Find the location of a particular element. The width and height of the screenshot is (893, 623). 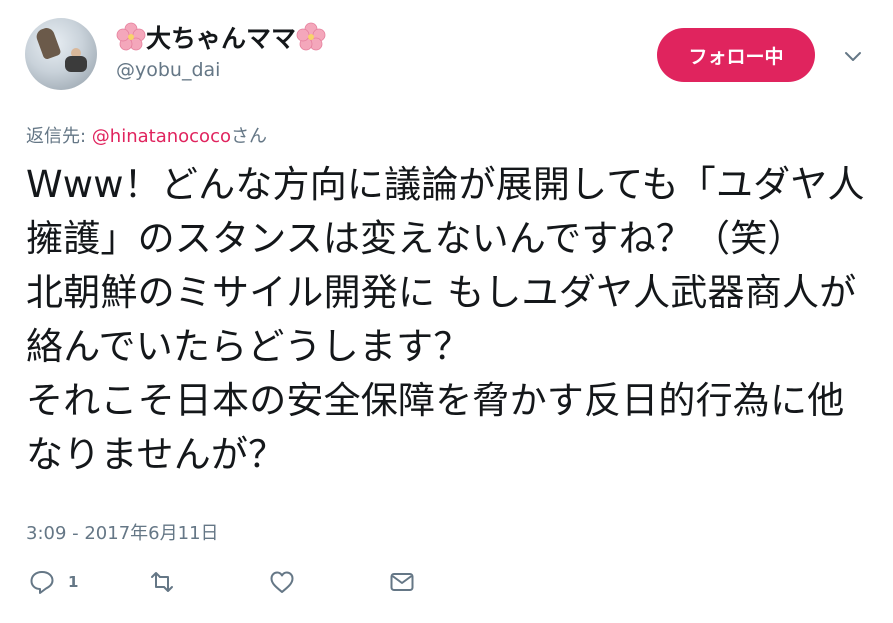

like-button is located at coordinates (282, 582).